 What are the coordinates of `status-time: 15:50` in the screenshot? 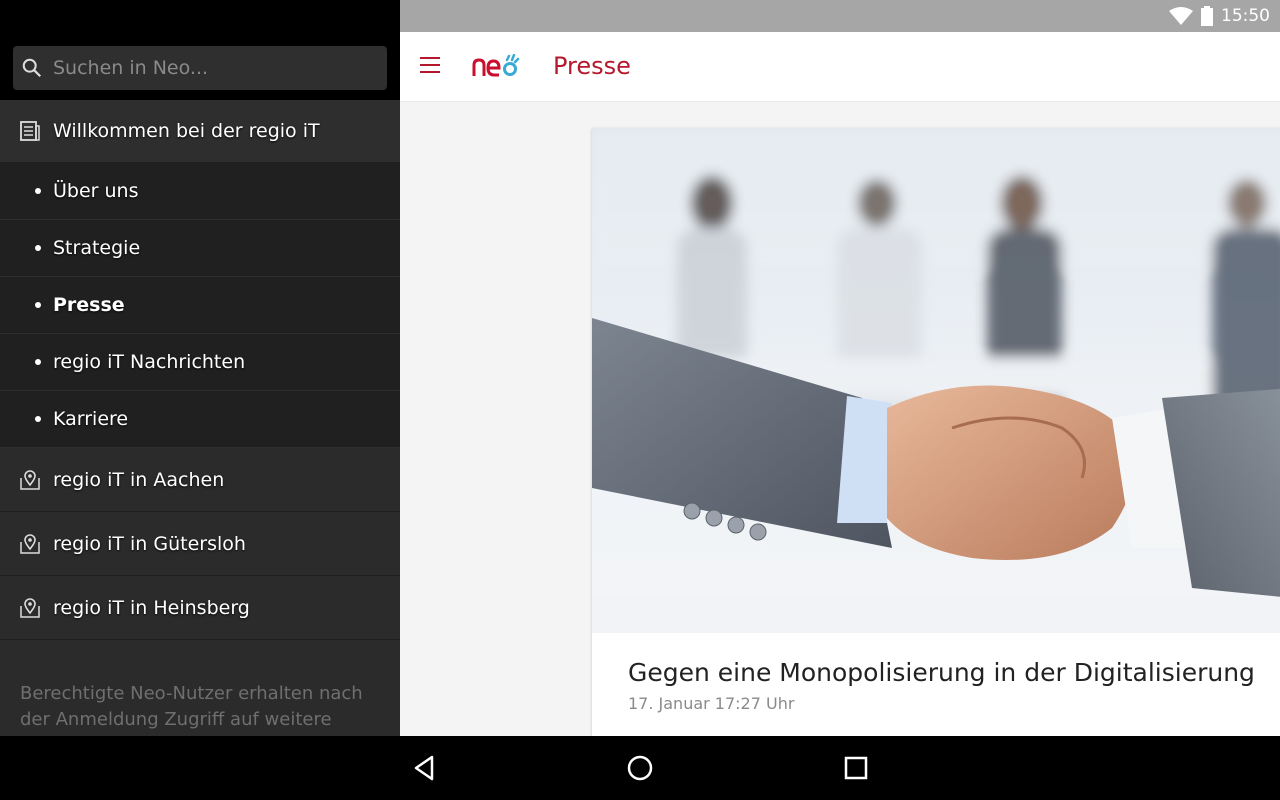 It's located at (1245, 16).